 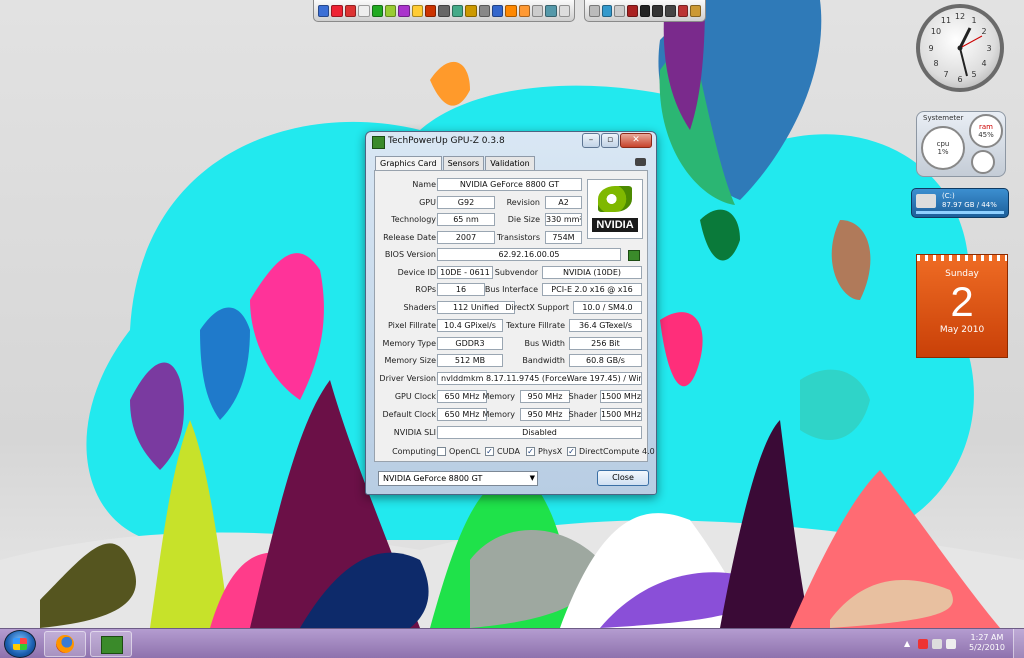 I want to click on subvendor-label: Subvendor, so click(x=516, y=272).